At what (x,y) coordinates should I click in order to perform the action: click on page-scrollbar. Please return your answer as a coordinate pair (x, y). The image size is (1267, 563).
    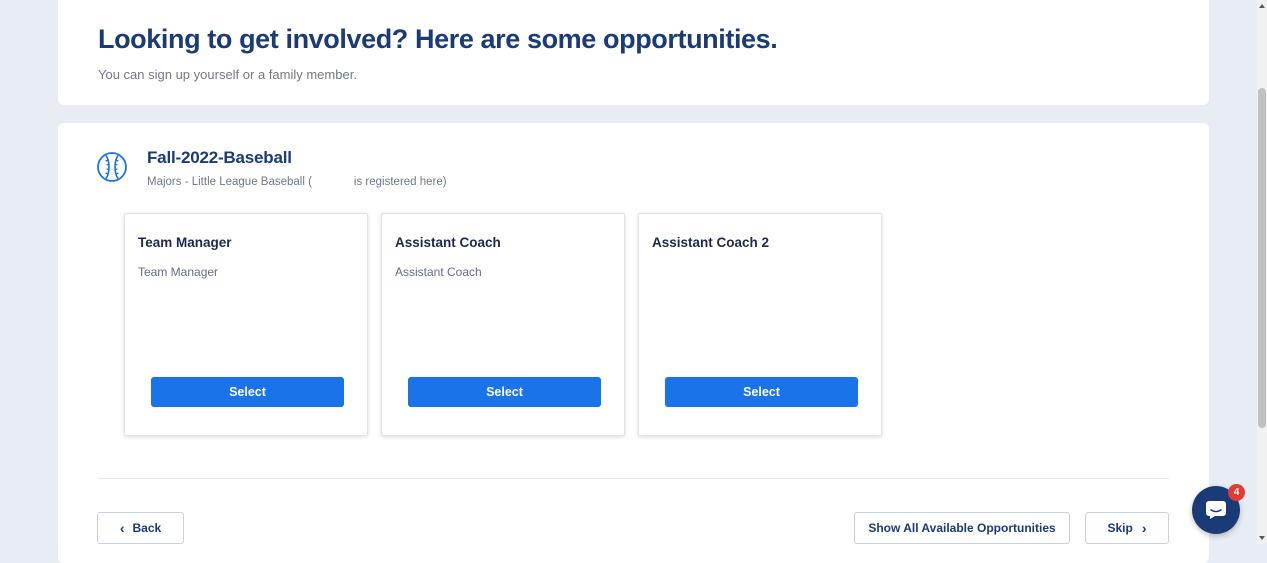
    Looking at the image, I should click on (1262, 272).